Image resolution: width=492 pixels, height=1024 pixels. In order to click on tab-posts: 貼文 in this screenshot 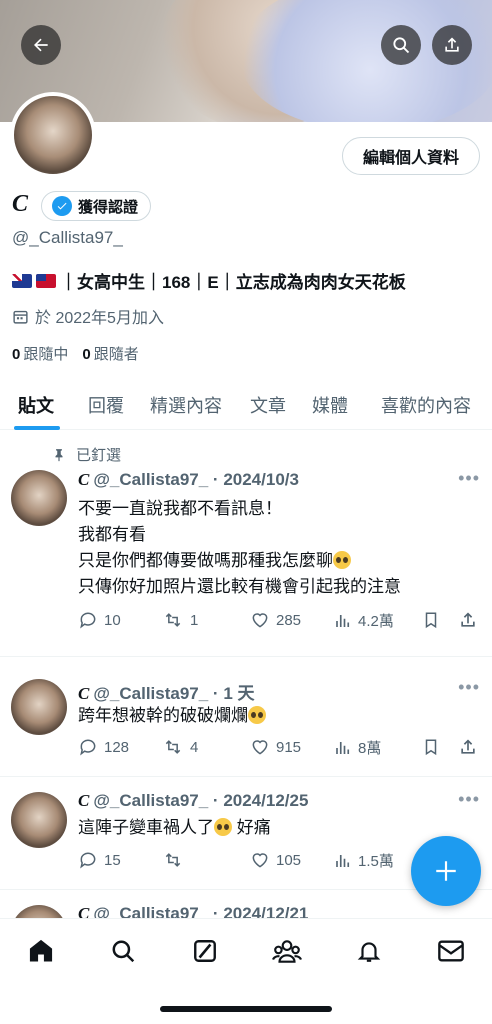, I will do `click(36, 405)`.